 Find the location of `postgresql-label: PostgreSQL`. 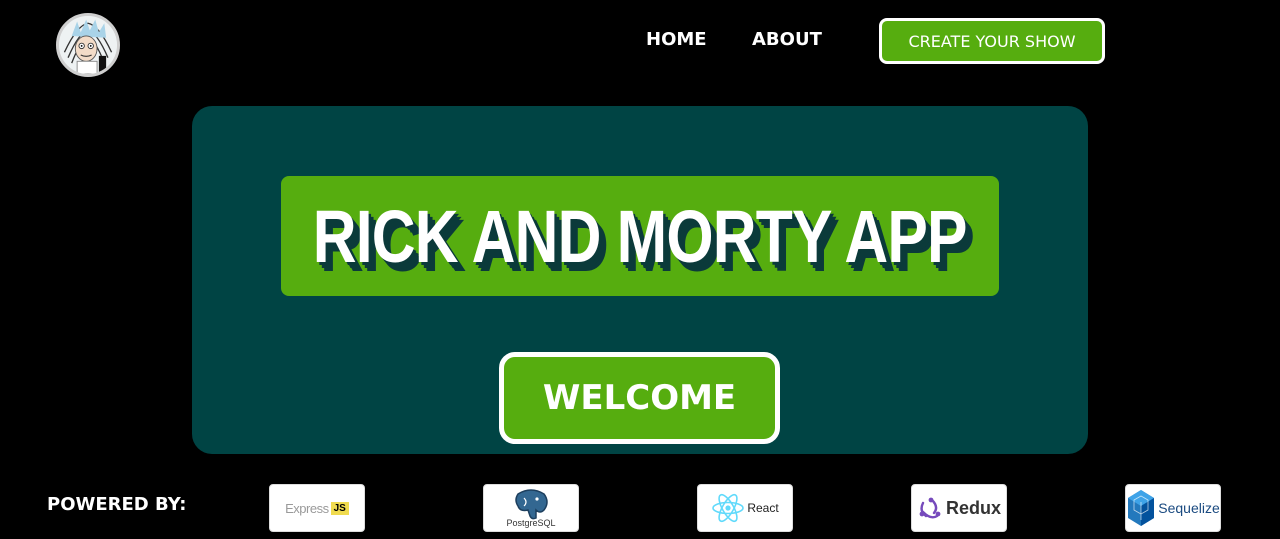

postgresql-label: PostgreSQL is located at coordinates (531, 523).